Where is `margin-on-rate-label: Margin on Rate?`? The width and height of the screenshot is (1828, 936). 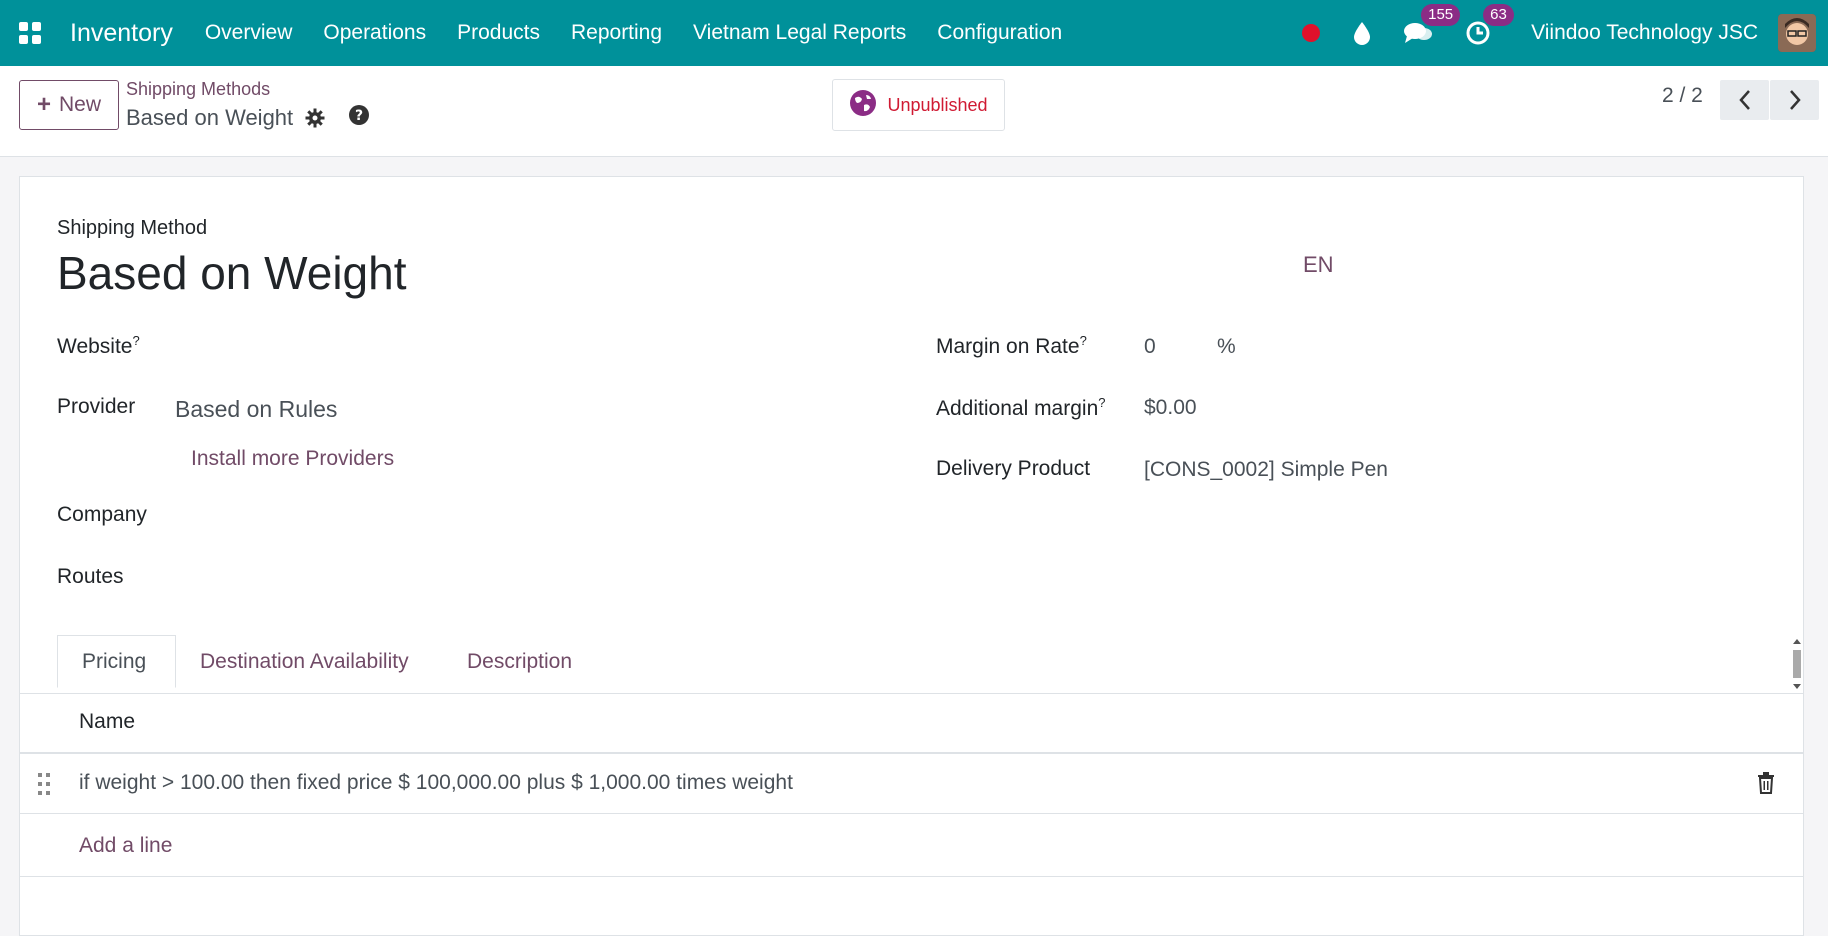 margin-on-rate-label: Margin on Rate? is located at coordinates (1011, 346).